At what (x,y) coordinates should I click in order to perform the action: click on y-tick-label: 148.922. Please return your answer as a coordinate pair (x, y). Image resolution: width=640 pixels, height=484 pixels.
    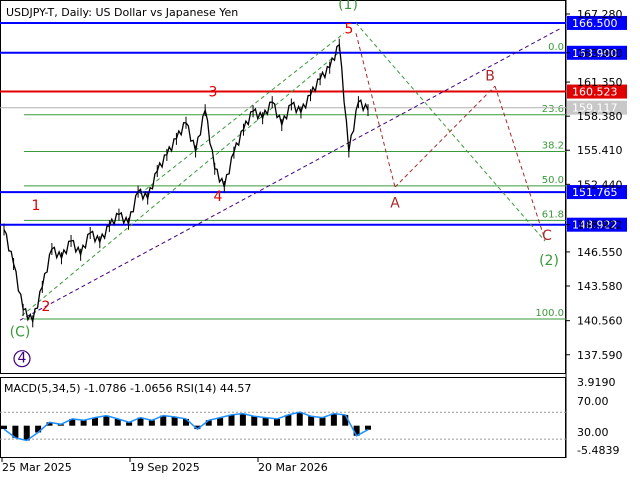
    Looking at the image, I should click on (600, 225).